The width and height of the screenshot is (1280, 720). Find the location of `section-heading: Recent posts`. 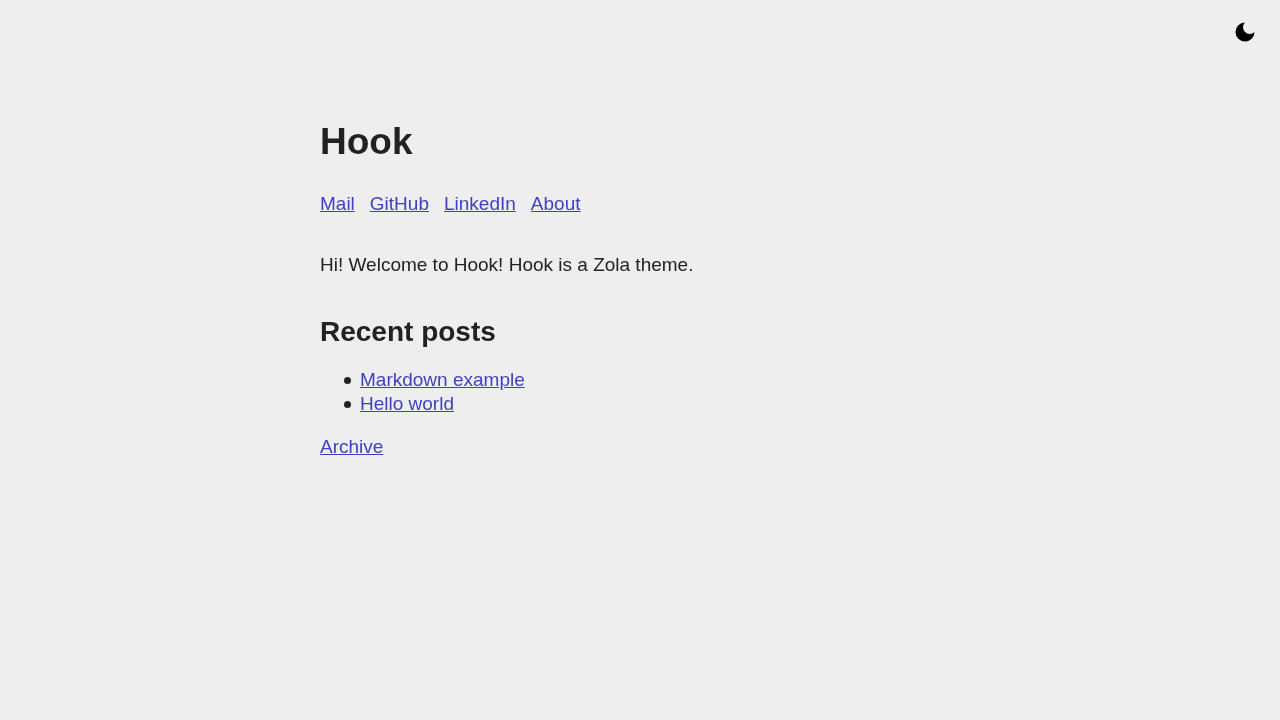

section-heading: Recent posts is located at coordinates (408, 332).